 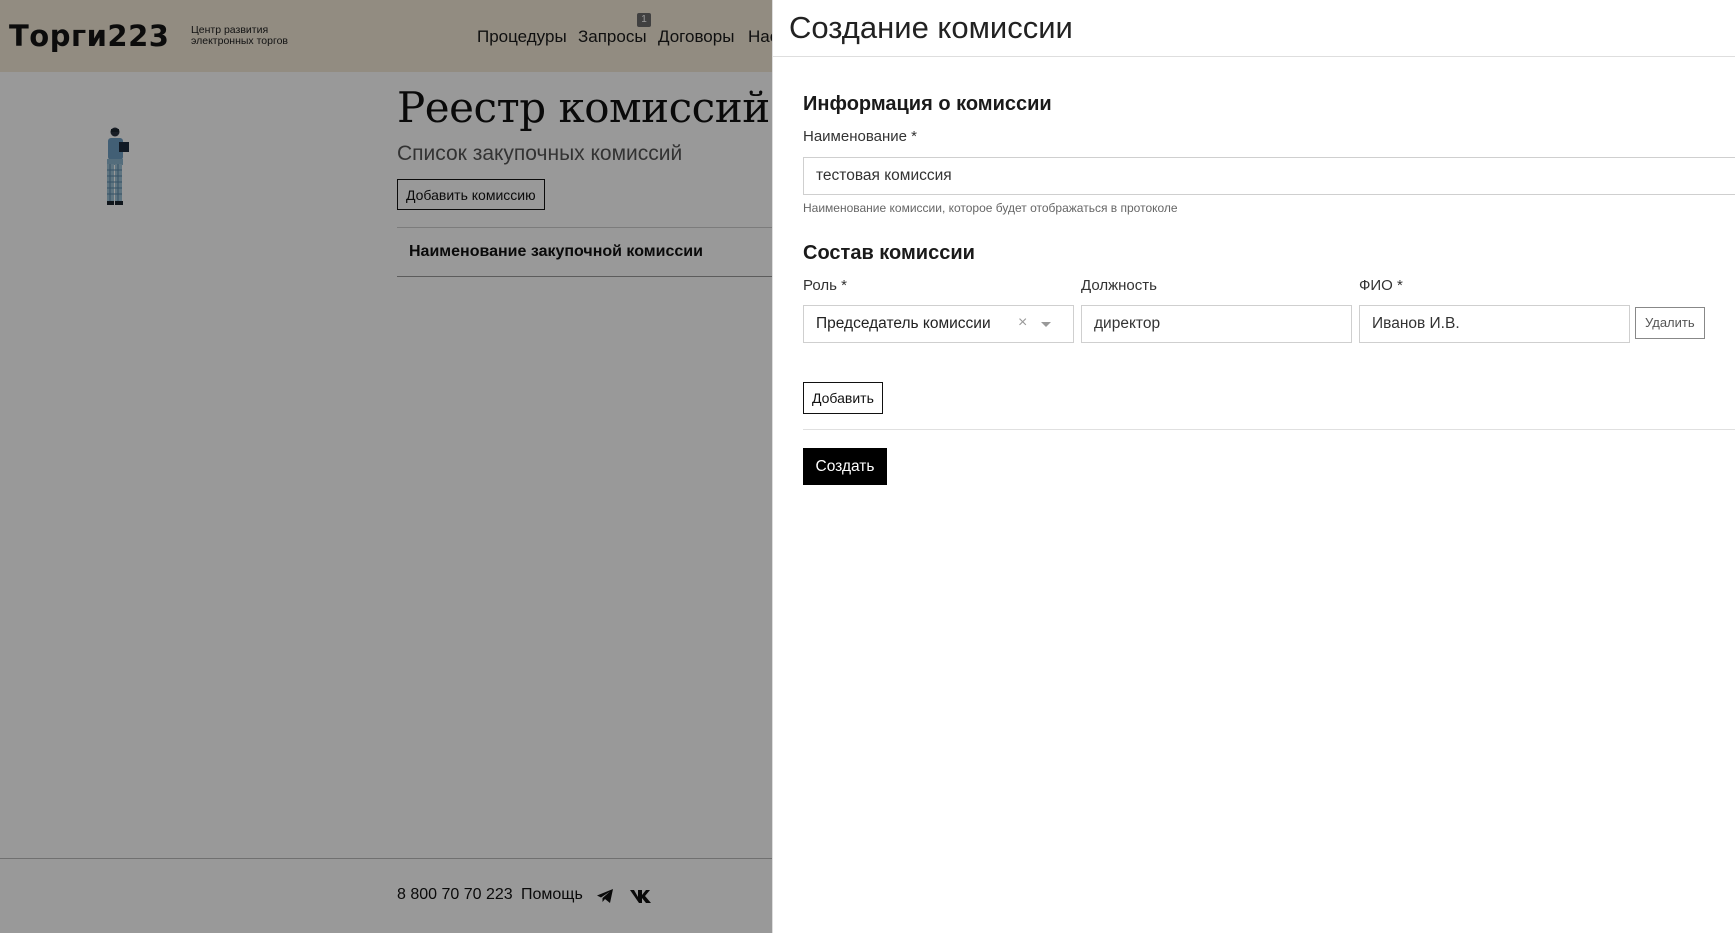 What do you see at coordinates (1254, 56) in the screenshot?
I see `panel-divider` at bounding box center [1254, 56].